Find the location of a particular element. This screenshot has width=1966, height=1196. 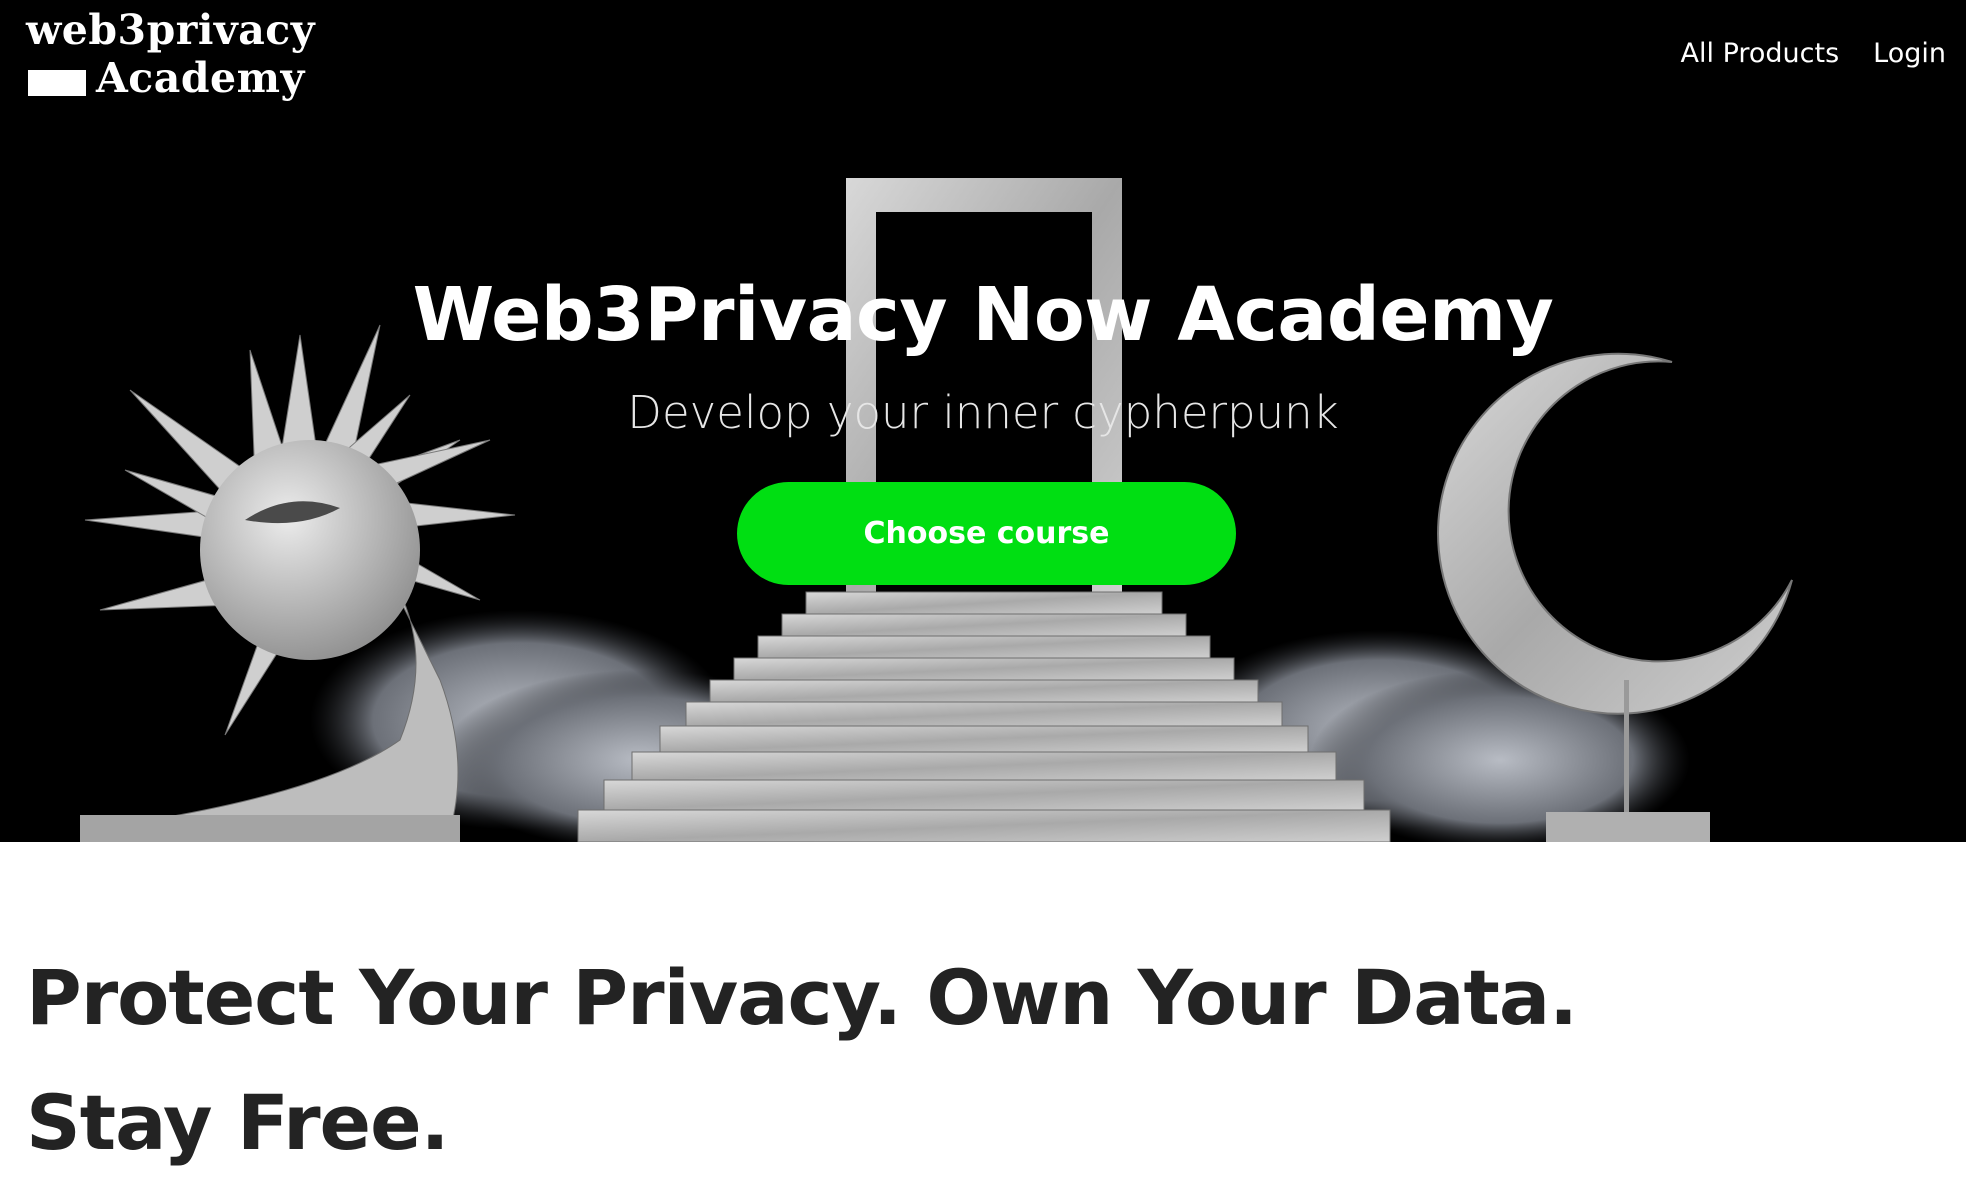

staircase is located at coordinates (984, 716).